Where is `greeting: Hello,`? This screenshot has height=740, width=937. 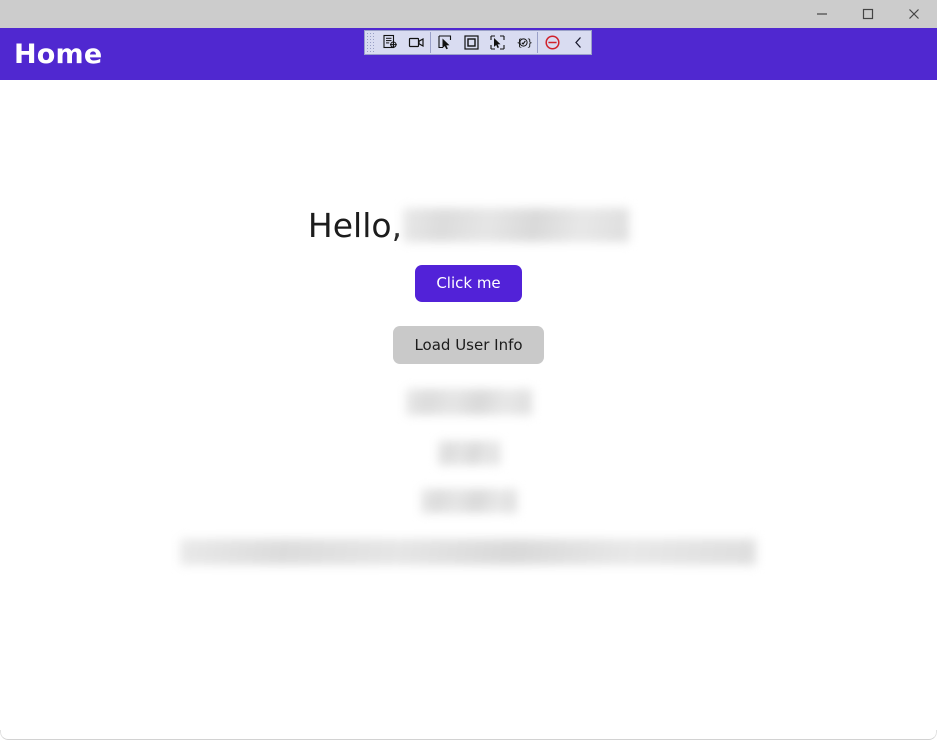
greeting: Hello, is located at coordinates (468, 225).